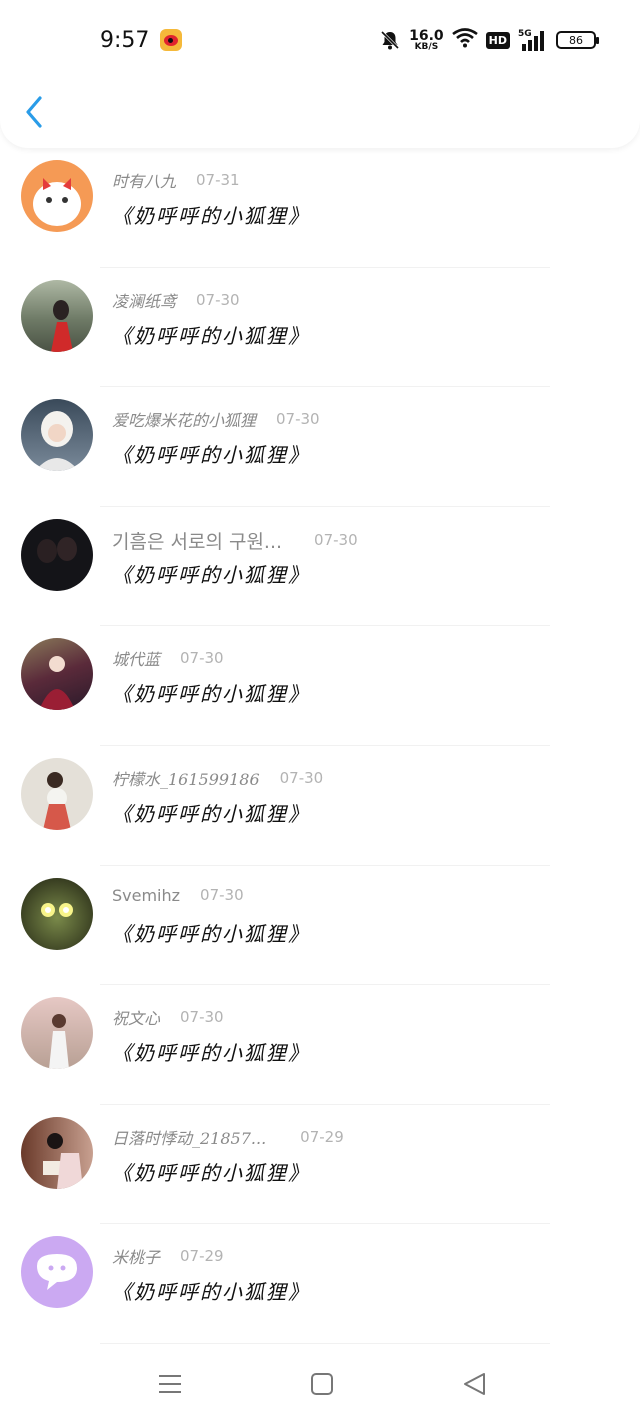 The image size is (640, 1422). I want to click on signal-label: 5G, so click(525, 34).